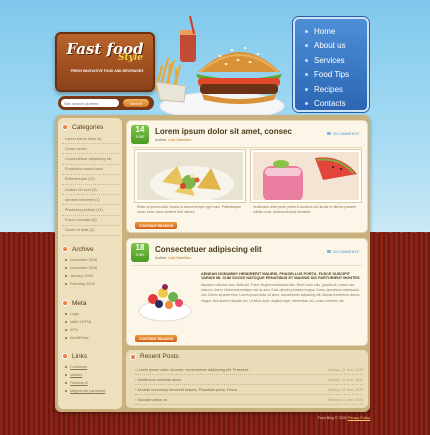 The image size is (430, 435). I want to click on archive-heading: Archive, so click(91, 249).